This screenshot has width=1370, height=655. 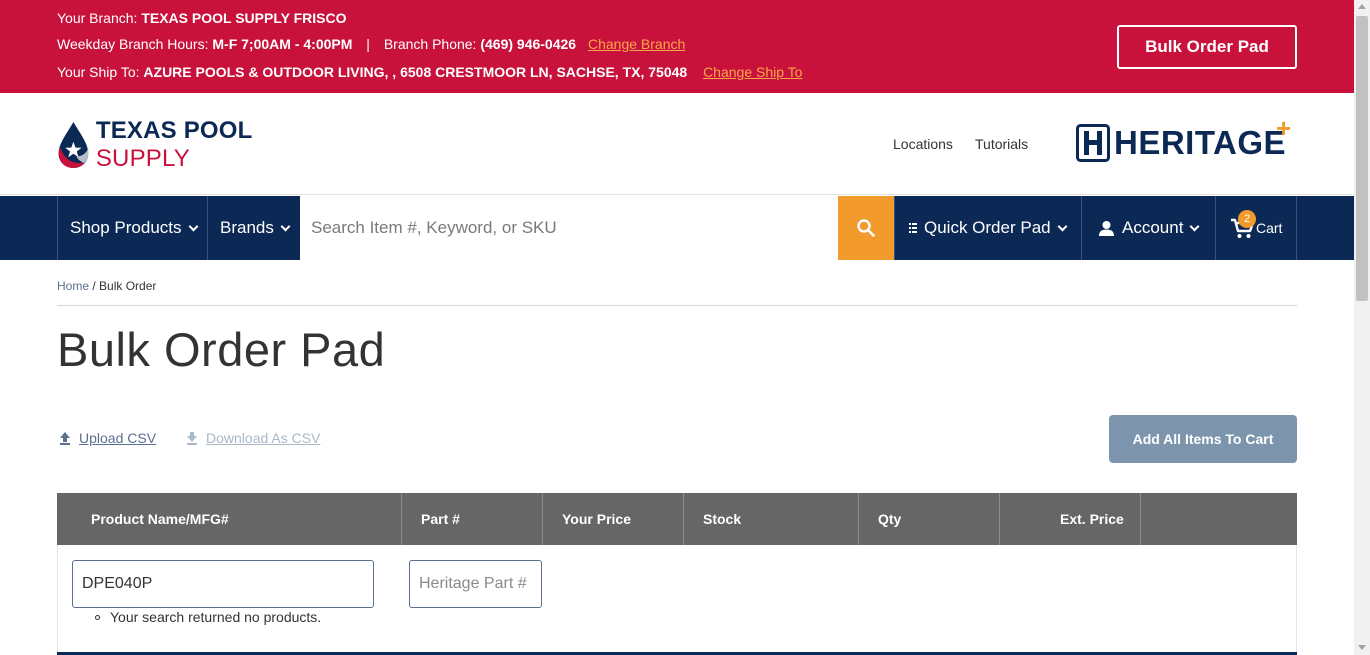 I want to click on change-ship-link: Change Ship To, so click(x=752, y=72).